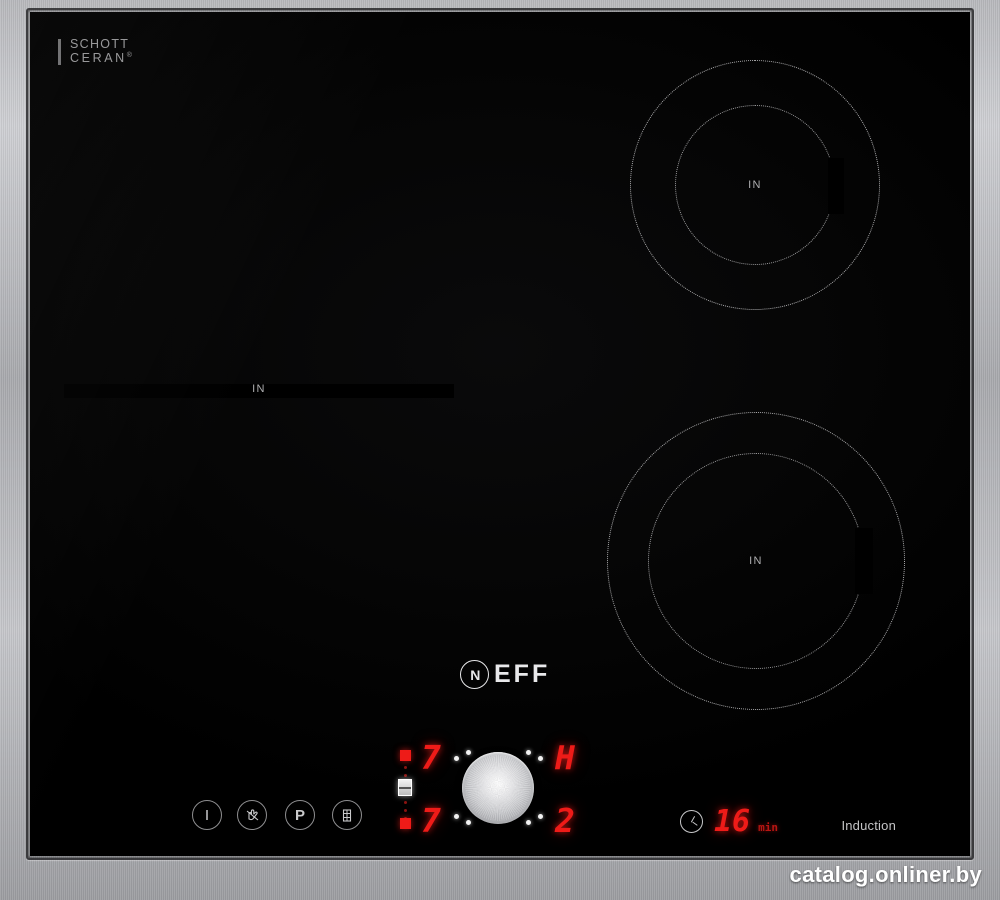 Image resolution: width=1000 pixels, height=900 pixels. What do you see at coordinates (522, 674) in the screenshot?
I see `neff-wordmark: EFF` at bounding box center [522, 674].